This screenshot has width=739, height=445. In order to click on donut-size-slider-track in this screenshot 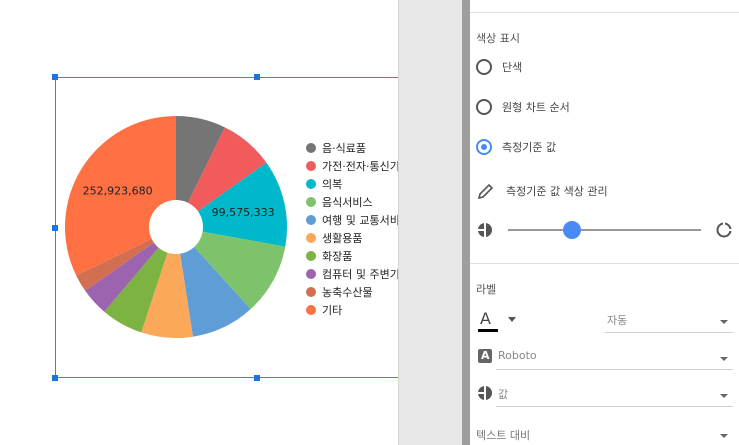, I will do `click(604, 230)`.